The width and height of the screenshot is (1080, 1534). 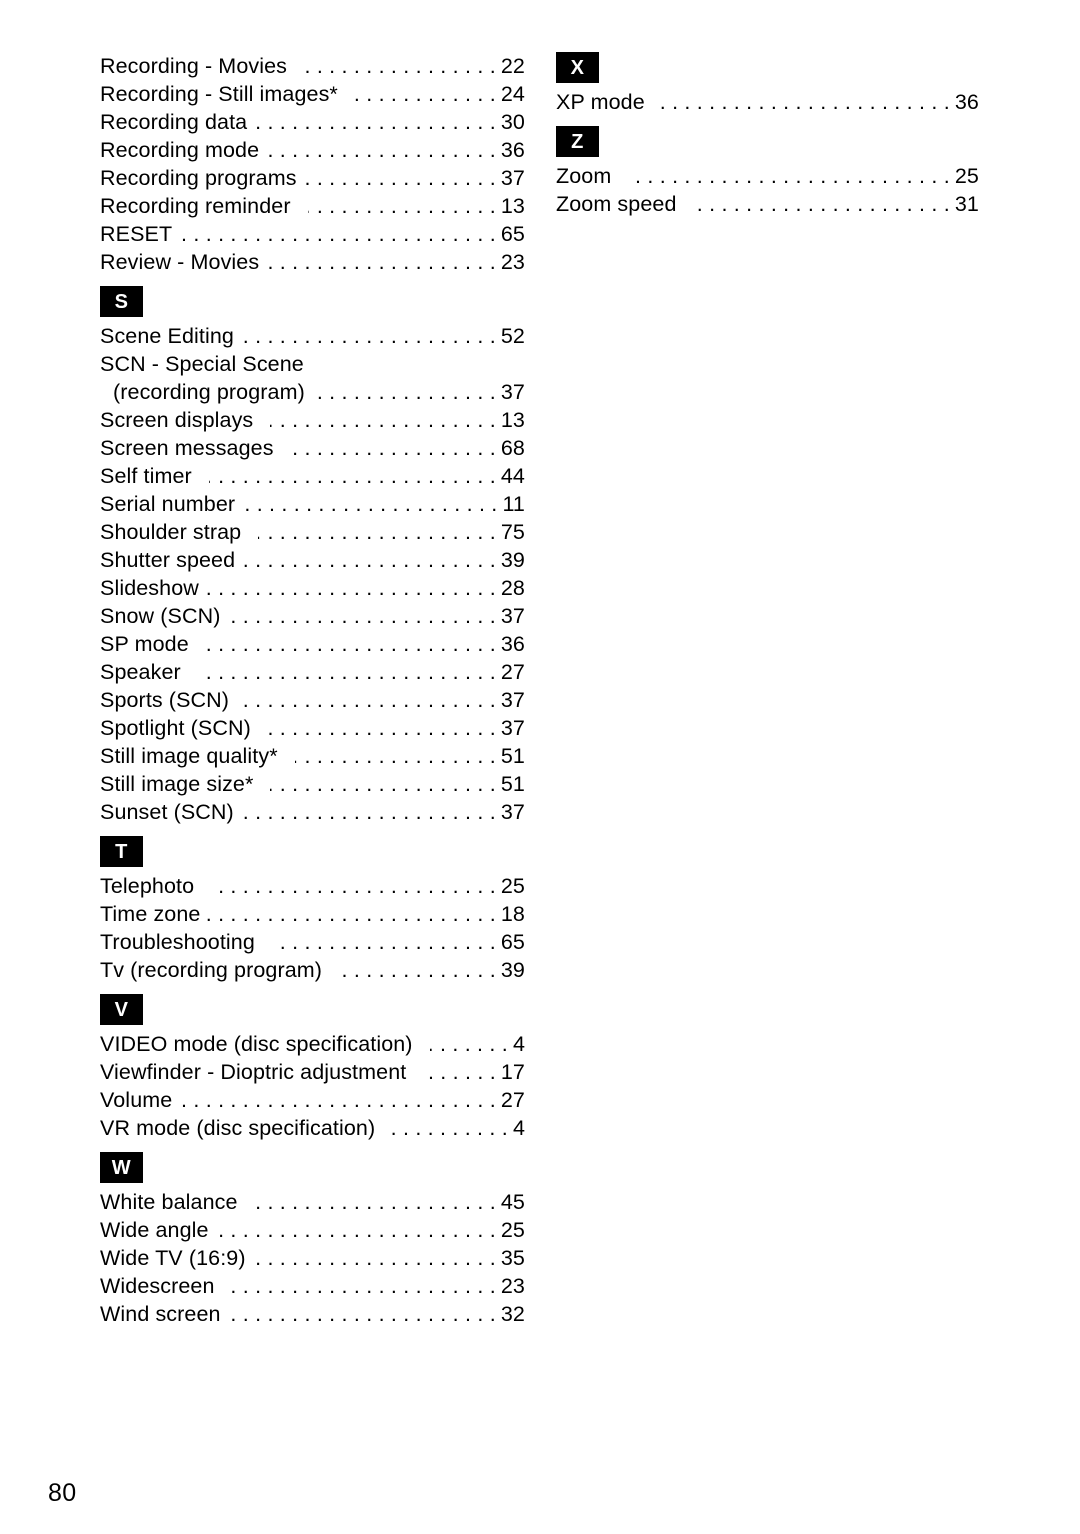 What do you see at coordinates (512, 1314) in the screenshot?
I see `index-entry-page-number: 32` at bounding box center [512, 1314].